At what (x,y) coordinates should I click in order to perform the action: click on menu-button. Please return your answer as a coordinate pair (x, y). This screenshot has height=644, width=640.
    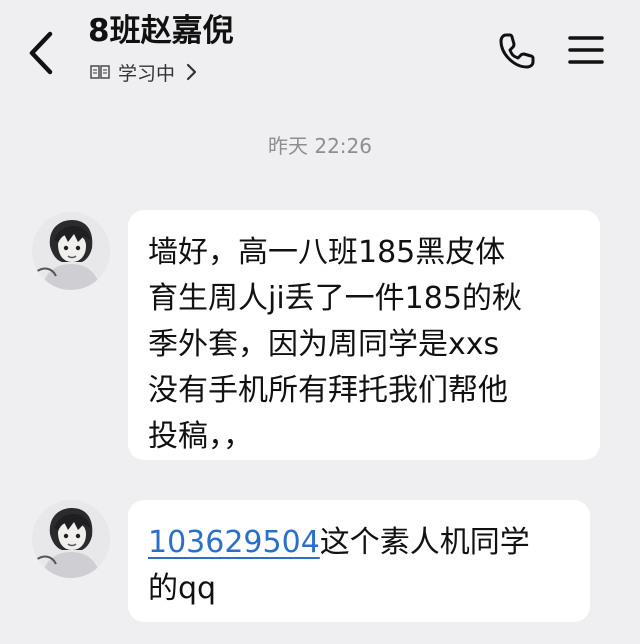
    Looking at the image, I should click on (586, 50).